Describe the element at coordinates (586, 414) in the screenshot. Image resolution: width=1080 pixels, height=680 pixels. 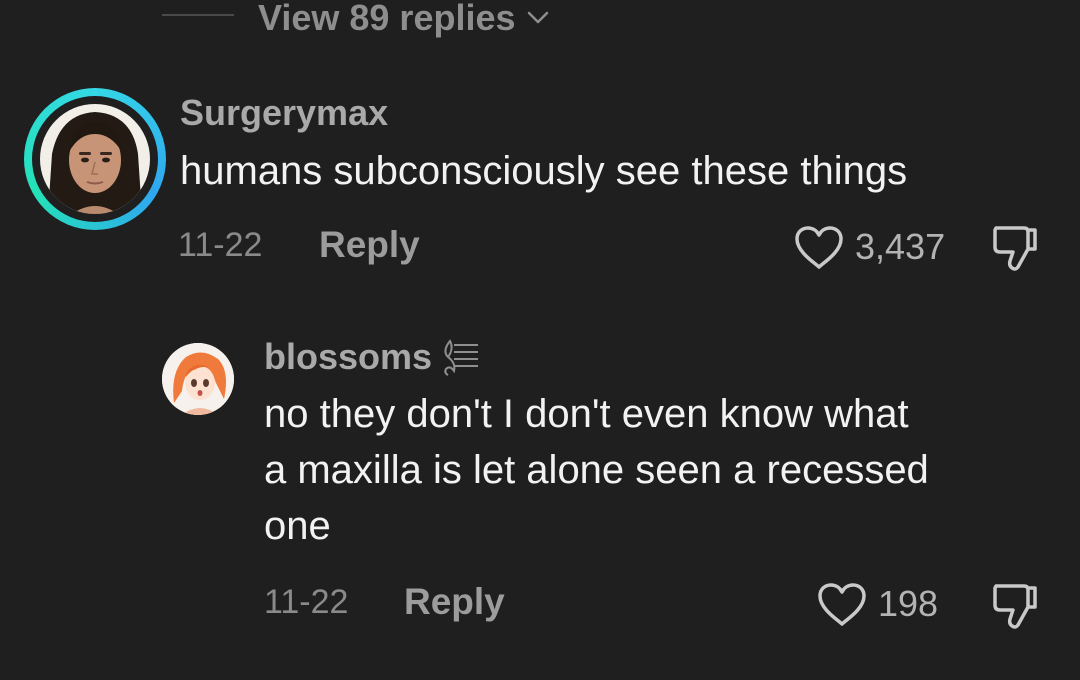
I see `reply-text-line: no they don't I don't even know what` at that location.